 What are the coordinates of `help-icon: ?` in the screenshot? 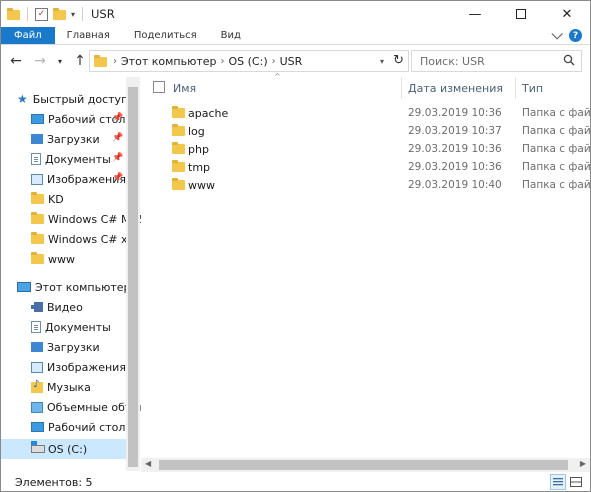 It's located at (575, 35).